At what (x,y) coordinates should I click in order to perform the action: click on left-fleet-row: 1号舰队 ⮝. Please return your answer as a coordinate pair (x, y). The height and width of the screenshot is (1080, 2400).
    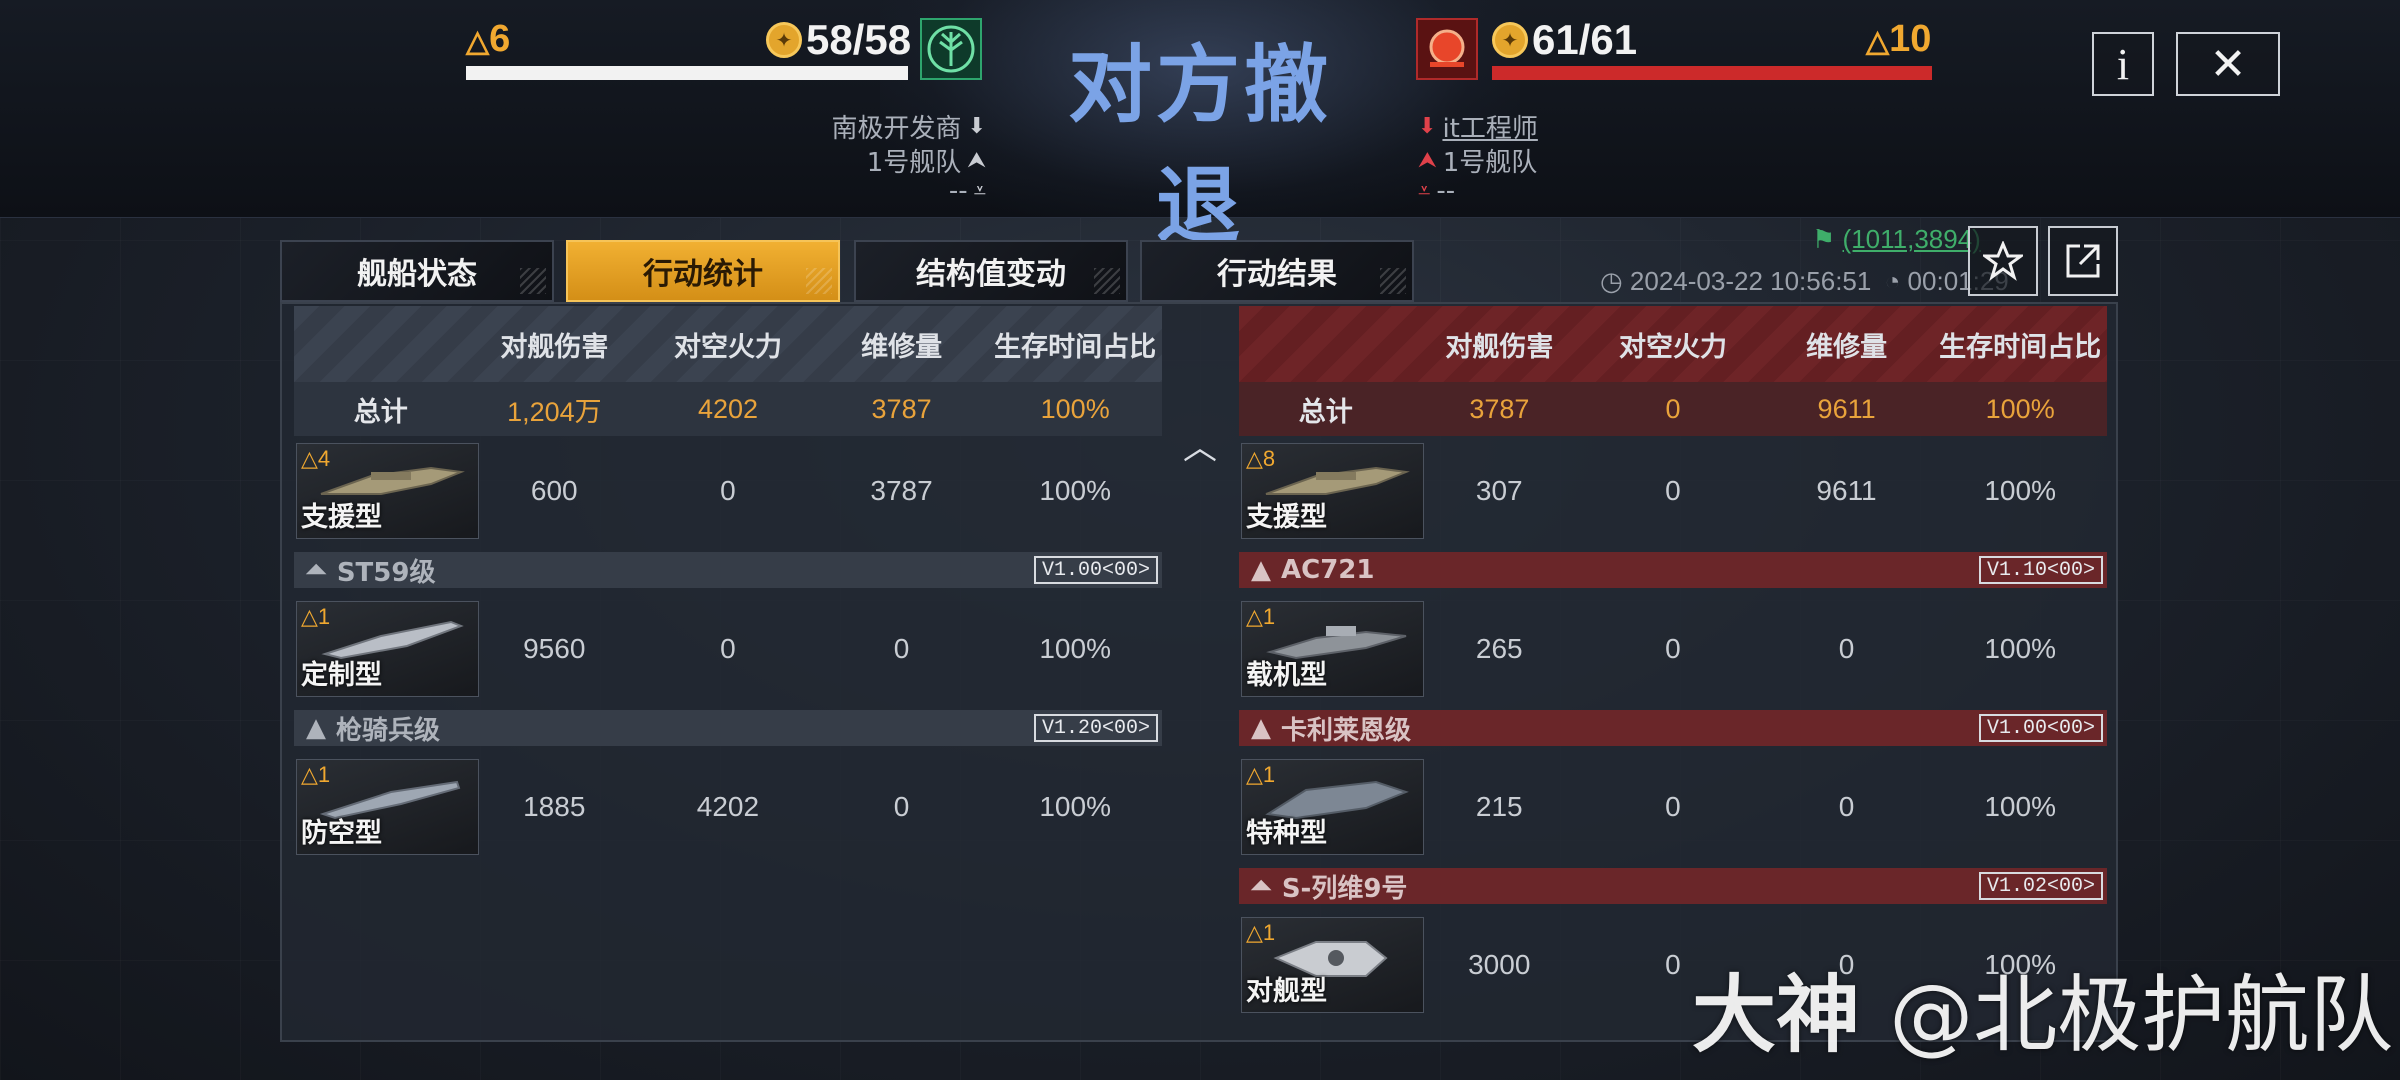
    Looking at the image, I should click on (843, 160).